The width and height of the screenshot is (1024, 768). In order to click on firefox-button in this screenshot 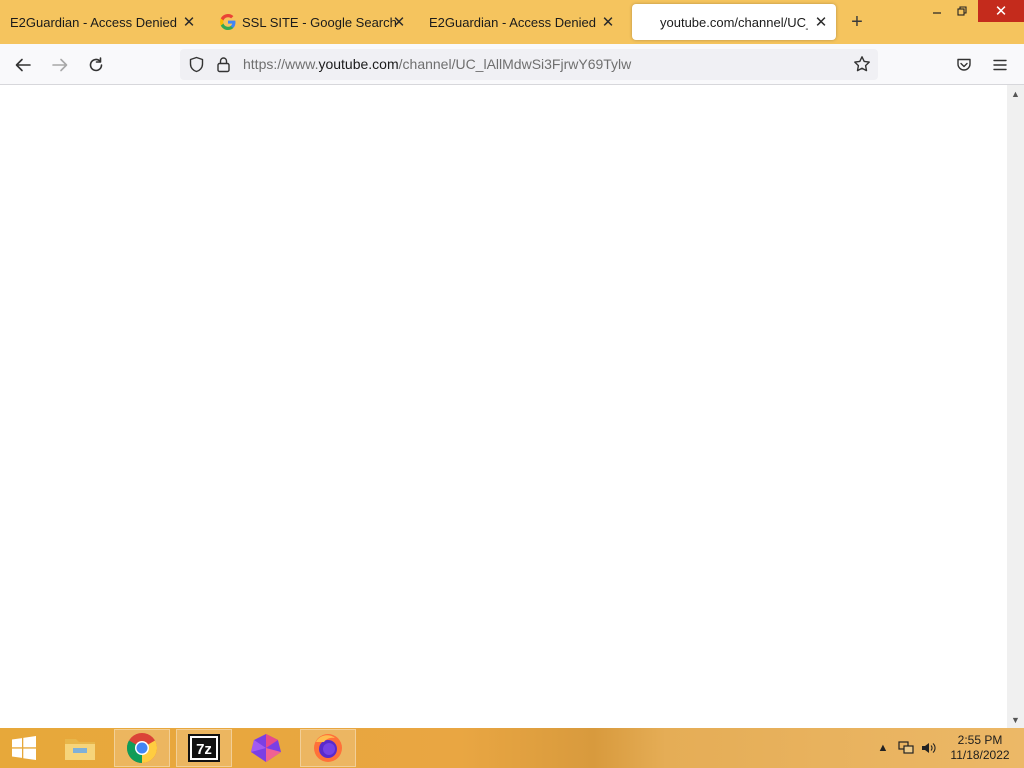, I will do `click(328, 748)`.